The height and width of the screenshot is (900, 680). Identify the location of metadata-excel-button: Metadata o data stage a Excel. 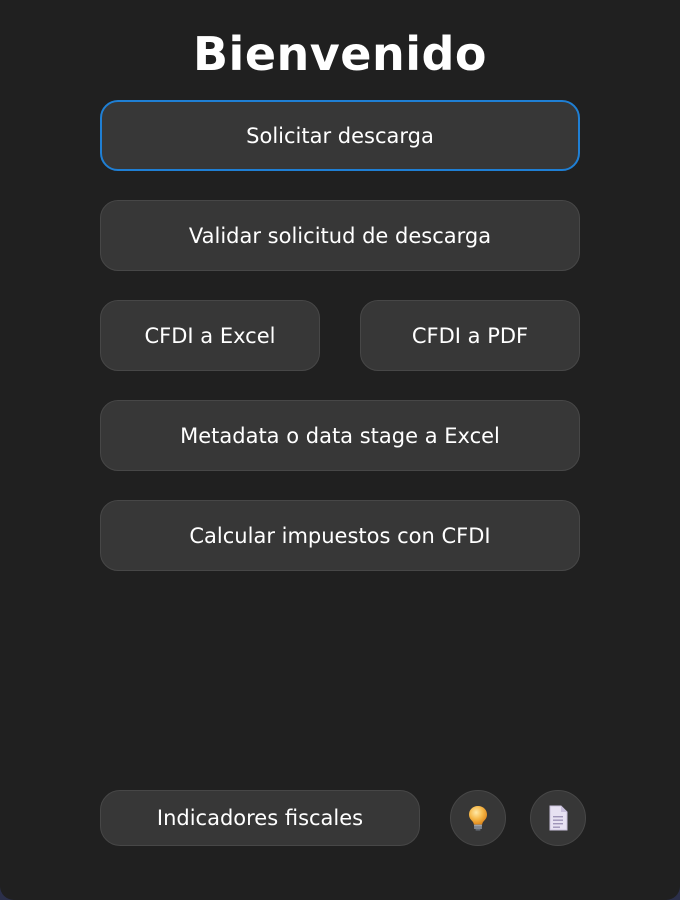
(340, 435).